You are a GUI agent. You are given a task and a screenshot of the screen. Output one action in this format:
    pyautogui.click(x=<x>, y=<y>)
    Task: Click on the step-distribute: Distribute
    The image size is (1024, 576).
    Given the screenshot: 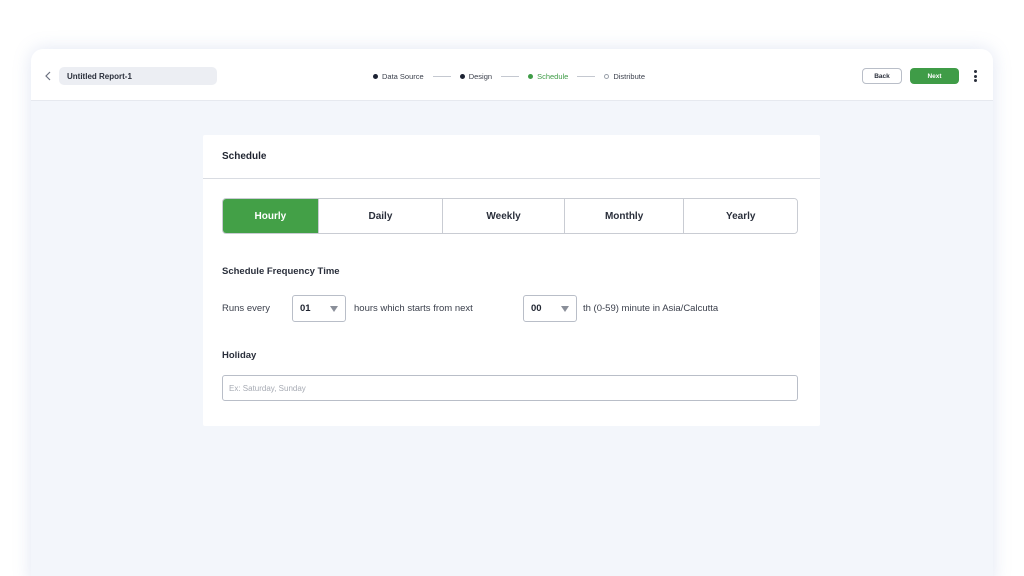 What is the action you would take?
    pyautogui.click(x=624, y=76)
    